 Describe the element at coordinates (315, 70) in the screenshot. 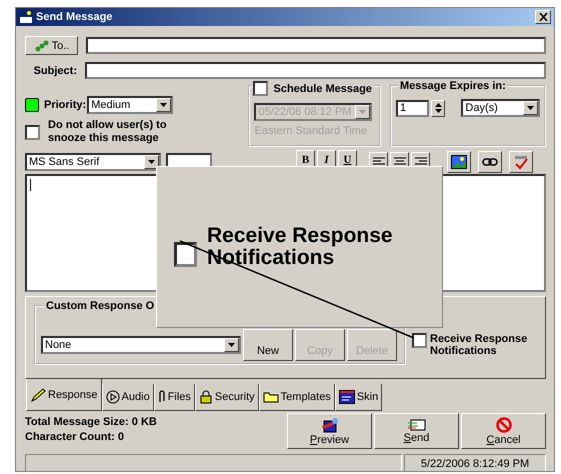

I see `subject-field` at that location.